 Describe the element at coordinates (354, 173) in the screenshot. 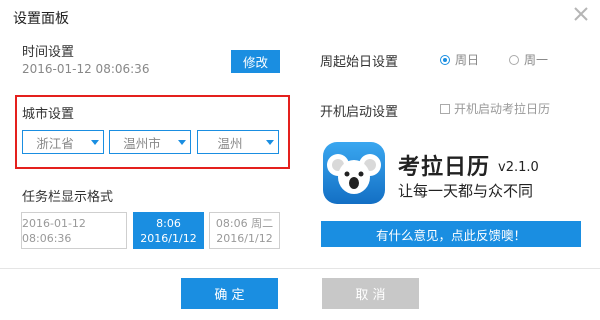

I see `koala-logo-icon` at that location.